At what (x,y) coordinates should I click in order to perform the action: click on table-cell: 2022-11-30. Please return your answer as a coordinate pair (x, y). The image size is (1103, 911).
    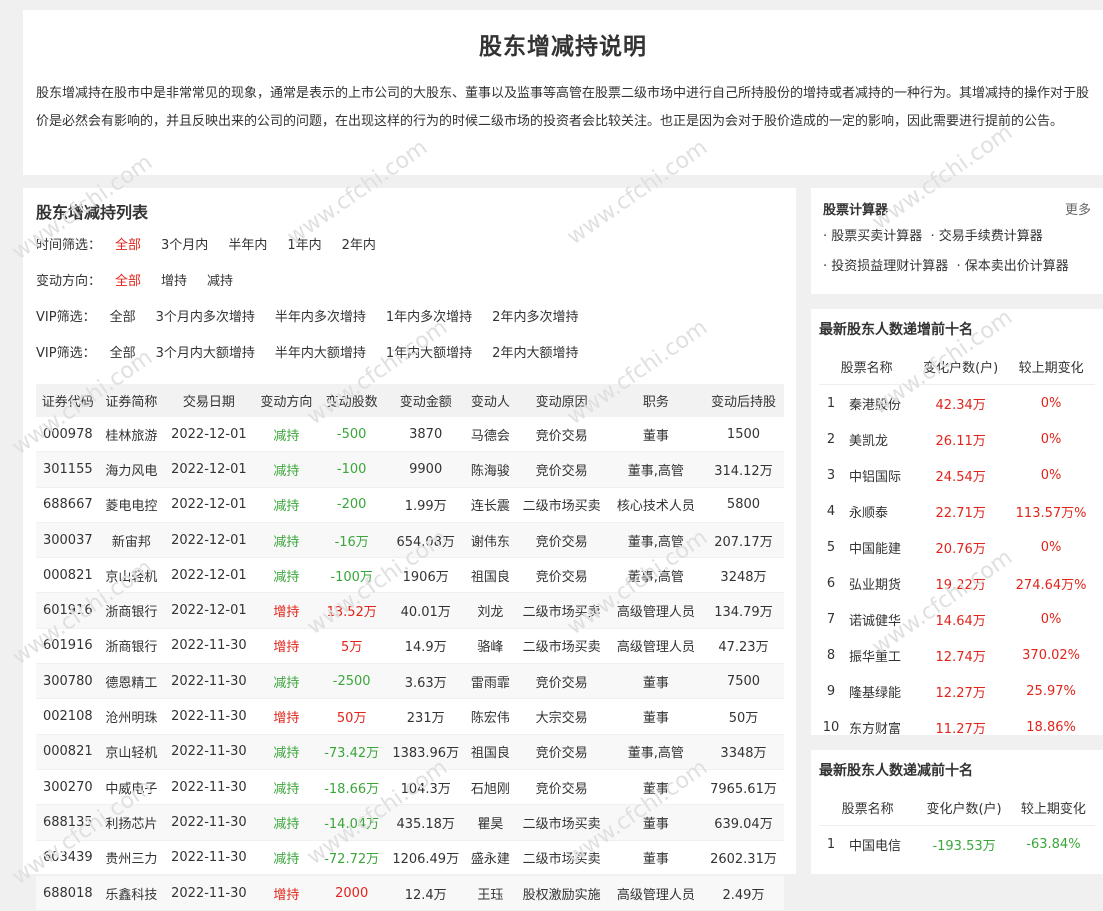
    Looking at the image, I should click on (209, 716).